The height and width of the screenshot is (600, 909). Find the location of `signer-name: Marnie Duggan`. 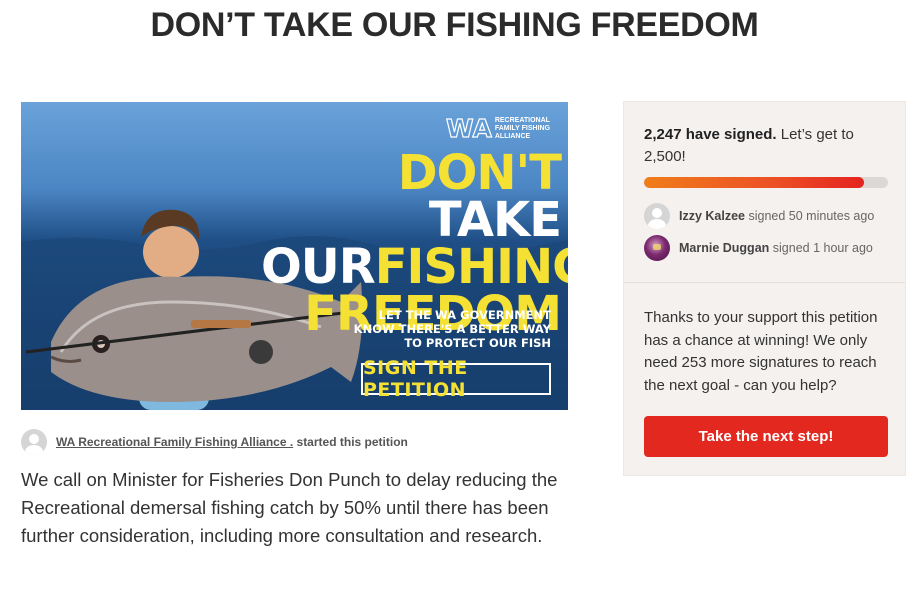

signer-name: Marnie Duggan is located at coordinates (724, 248).